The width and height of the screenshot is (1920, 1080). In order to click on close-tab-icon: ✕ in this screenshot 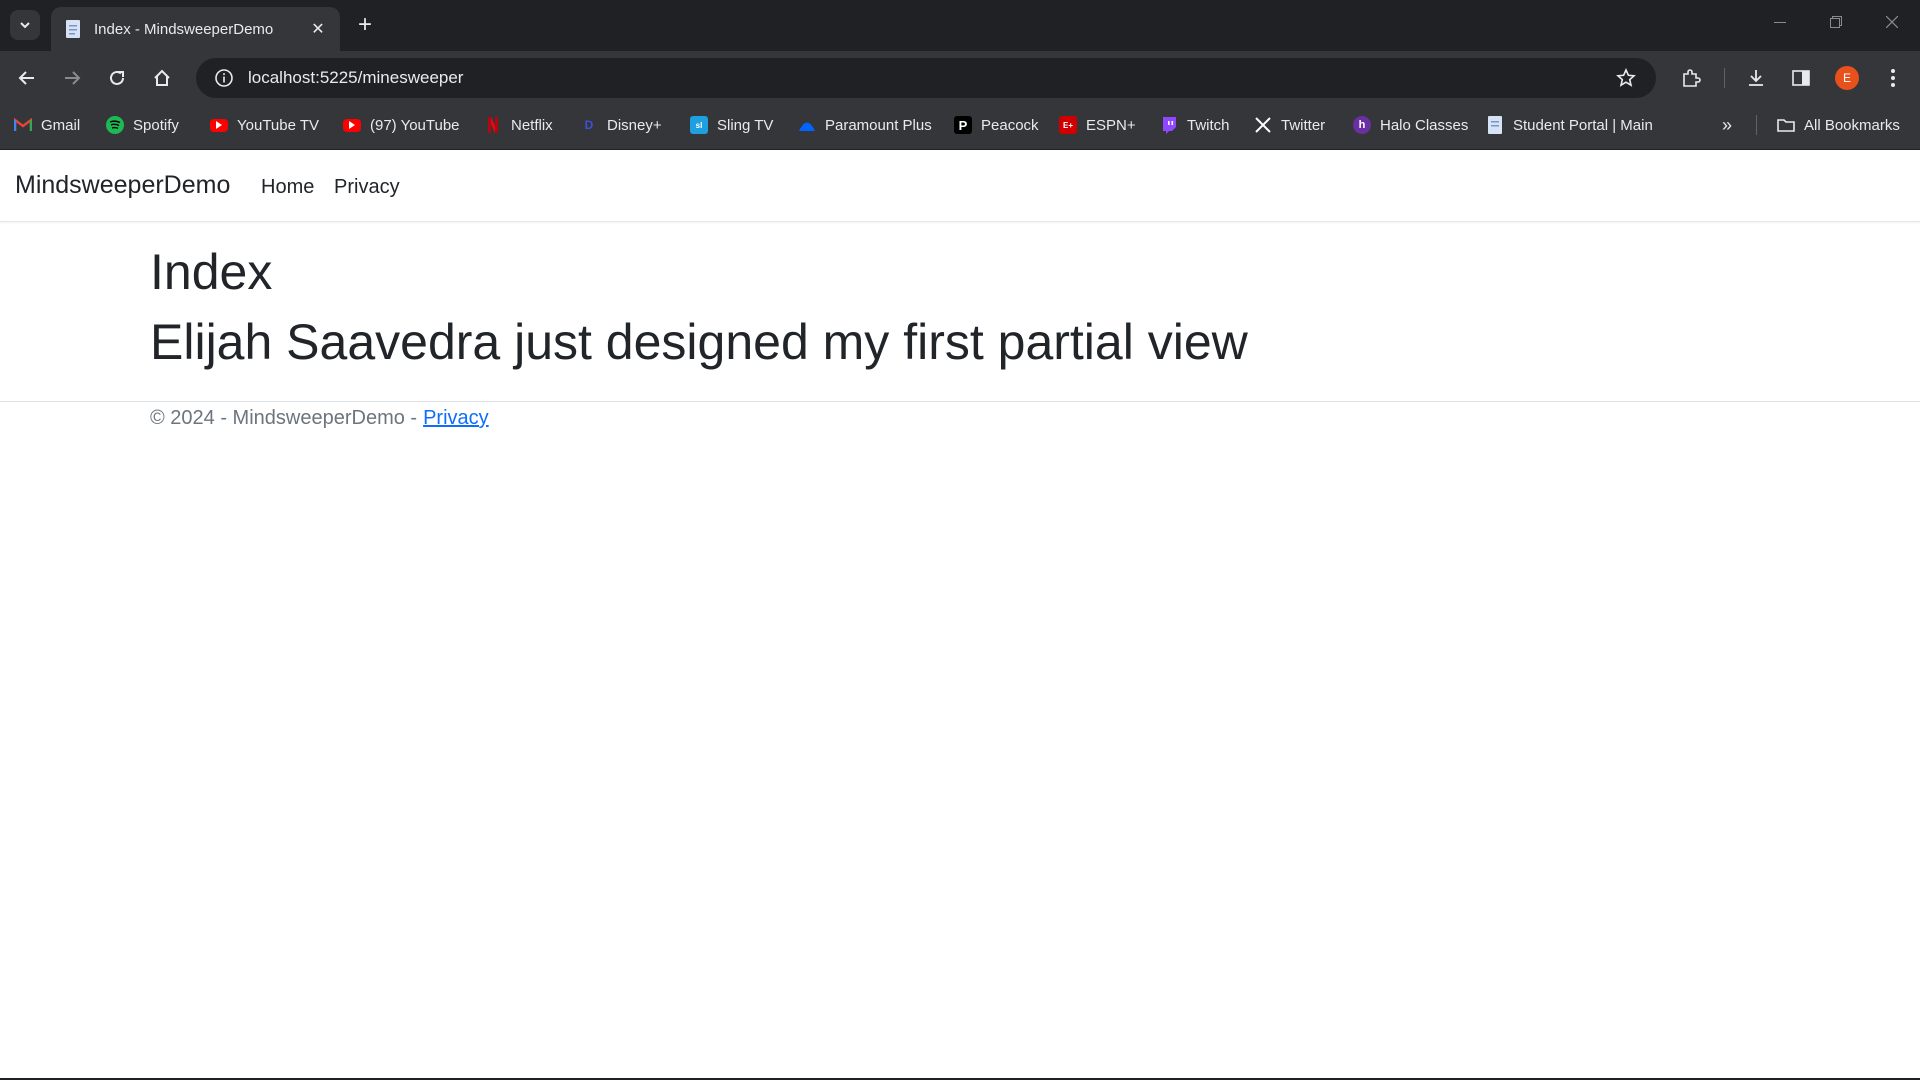, I will do `click(318, 29)`.